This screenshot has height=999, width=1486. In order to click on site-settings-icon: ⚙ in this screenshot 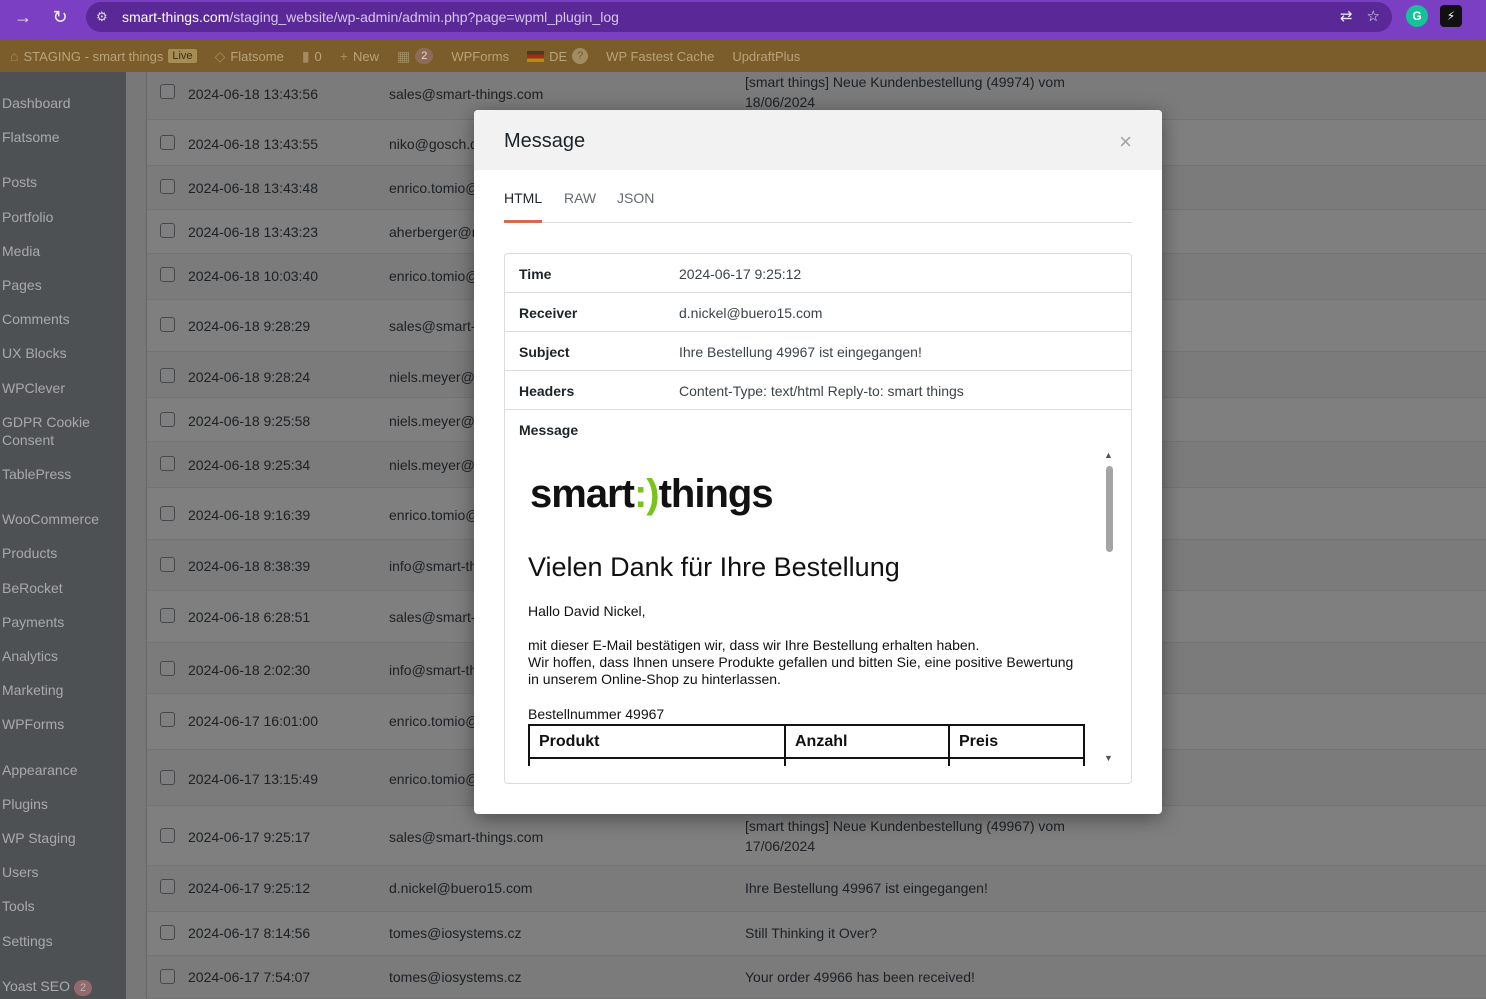, I will do `click(102, 17)`.